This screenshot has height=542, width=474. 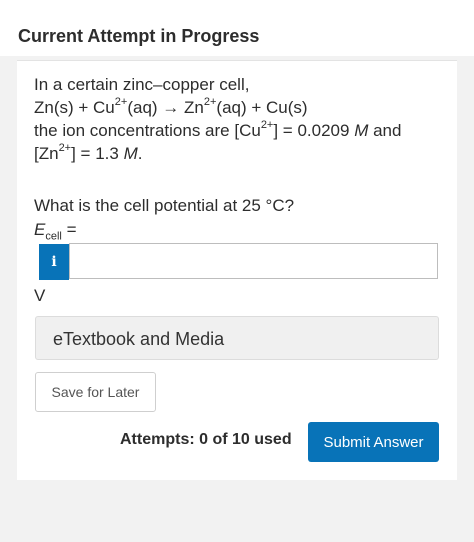 I want to click on eq-part: (aq) + Cu(s), so click(x=262, y=107).